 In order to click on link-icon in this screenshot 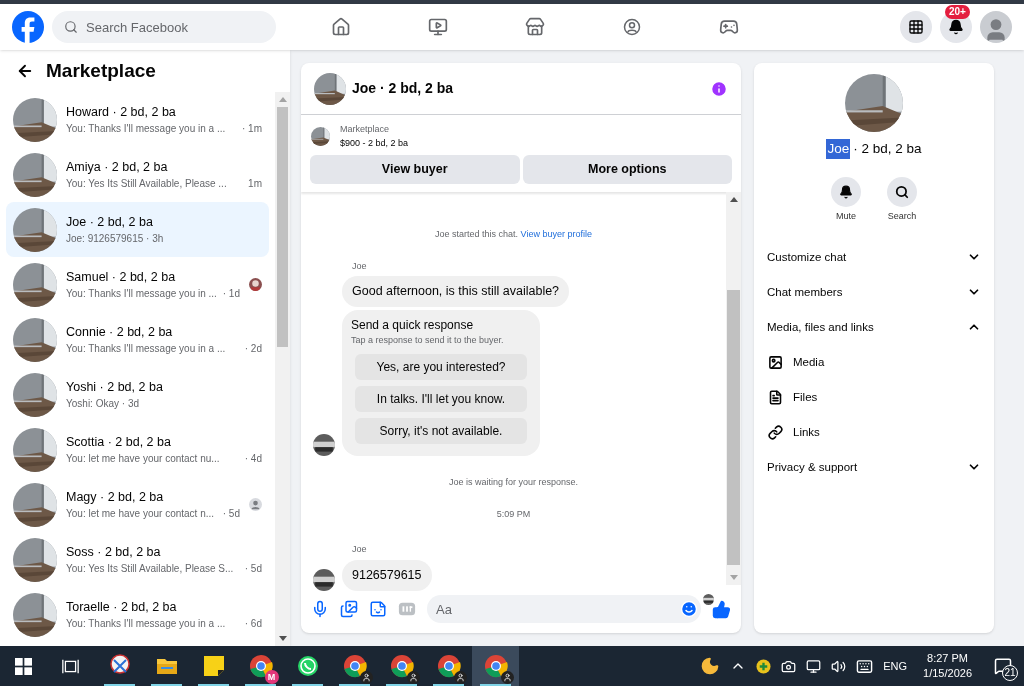, I will do `click(775, 432)`.